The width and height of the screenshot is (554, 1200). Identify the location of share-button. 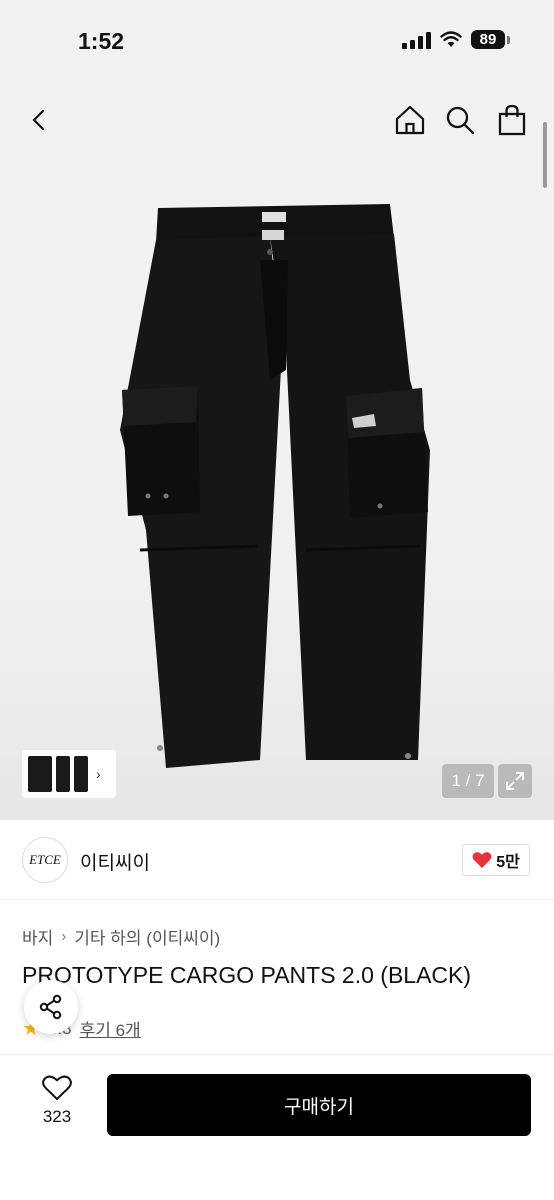
(51, 1007).